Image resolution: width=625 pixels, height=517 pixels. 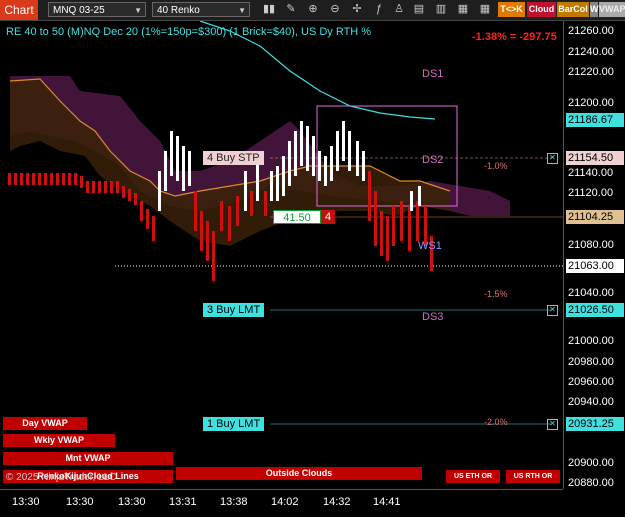 I want to click on crosshair-icon: ✢, so click(x=357, y=9).